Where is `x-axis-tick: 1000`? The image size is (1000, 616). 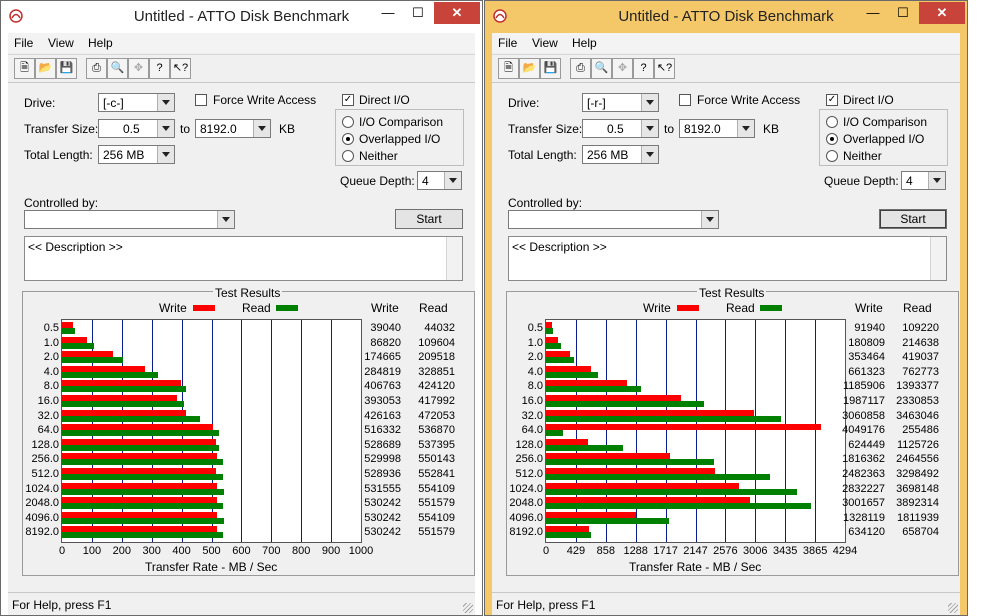 x-axis-tick: 1000 is located at coordinates (361, 551).